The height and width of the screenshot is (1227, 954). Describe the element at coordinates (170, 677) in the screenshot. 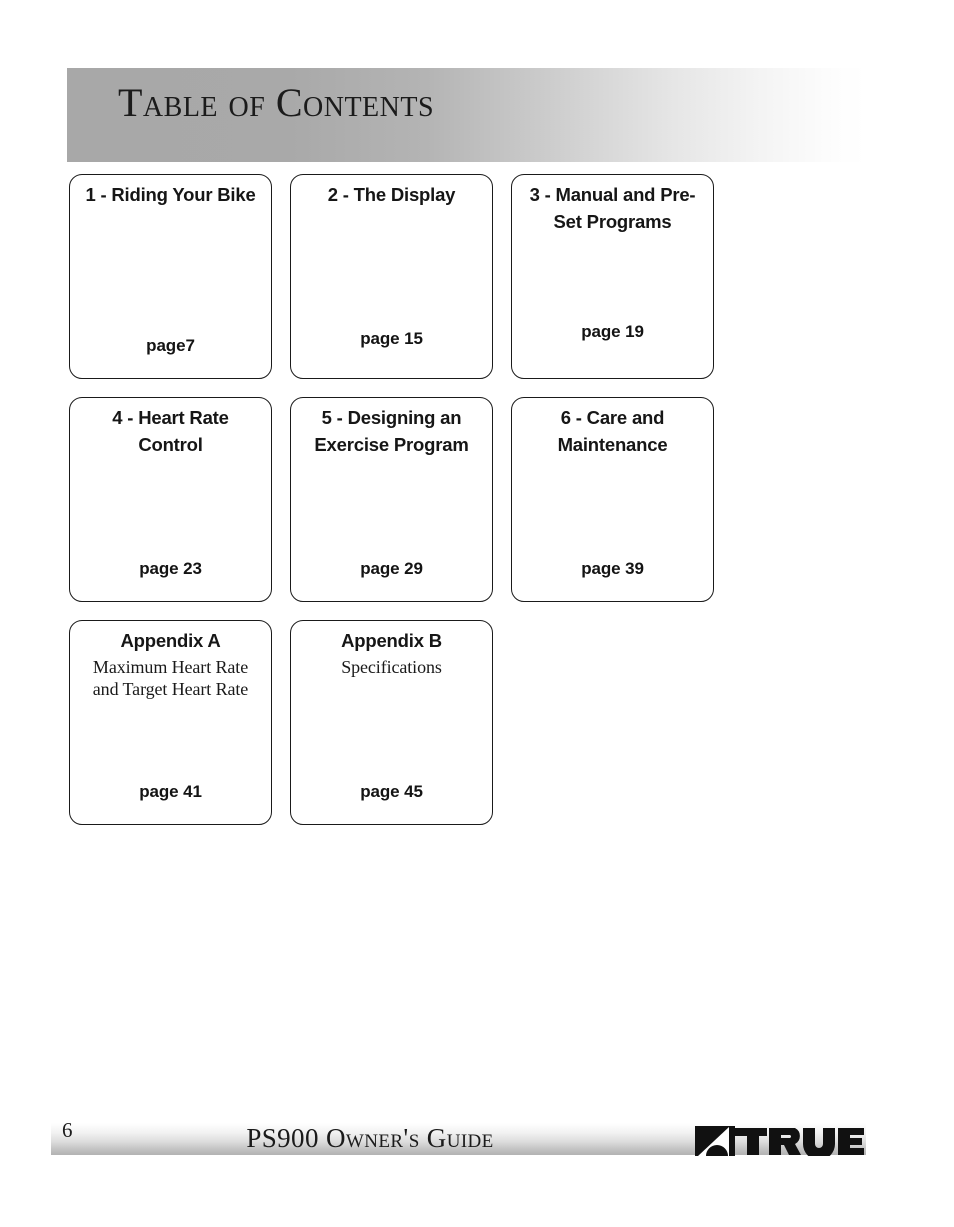

I see `toc-entry-subtitle: Maximum Heart Rate and Target Heart Rate` at that location.